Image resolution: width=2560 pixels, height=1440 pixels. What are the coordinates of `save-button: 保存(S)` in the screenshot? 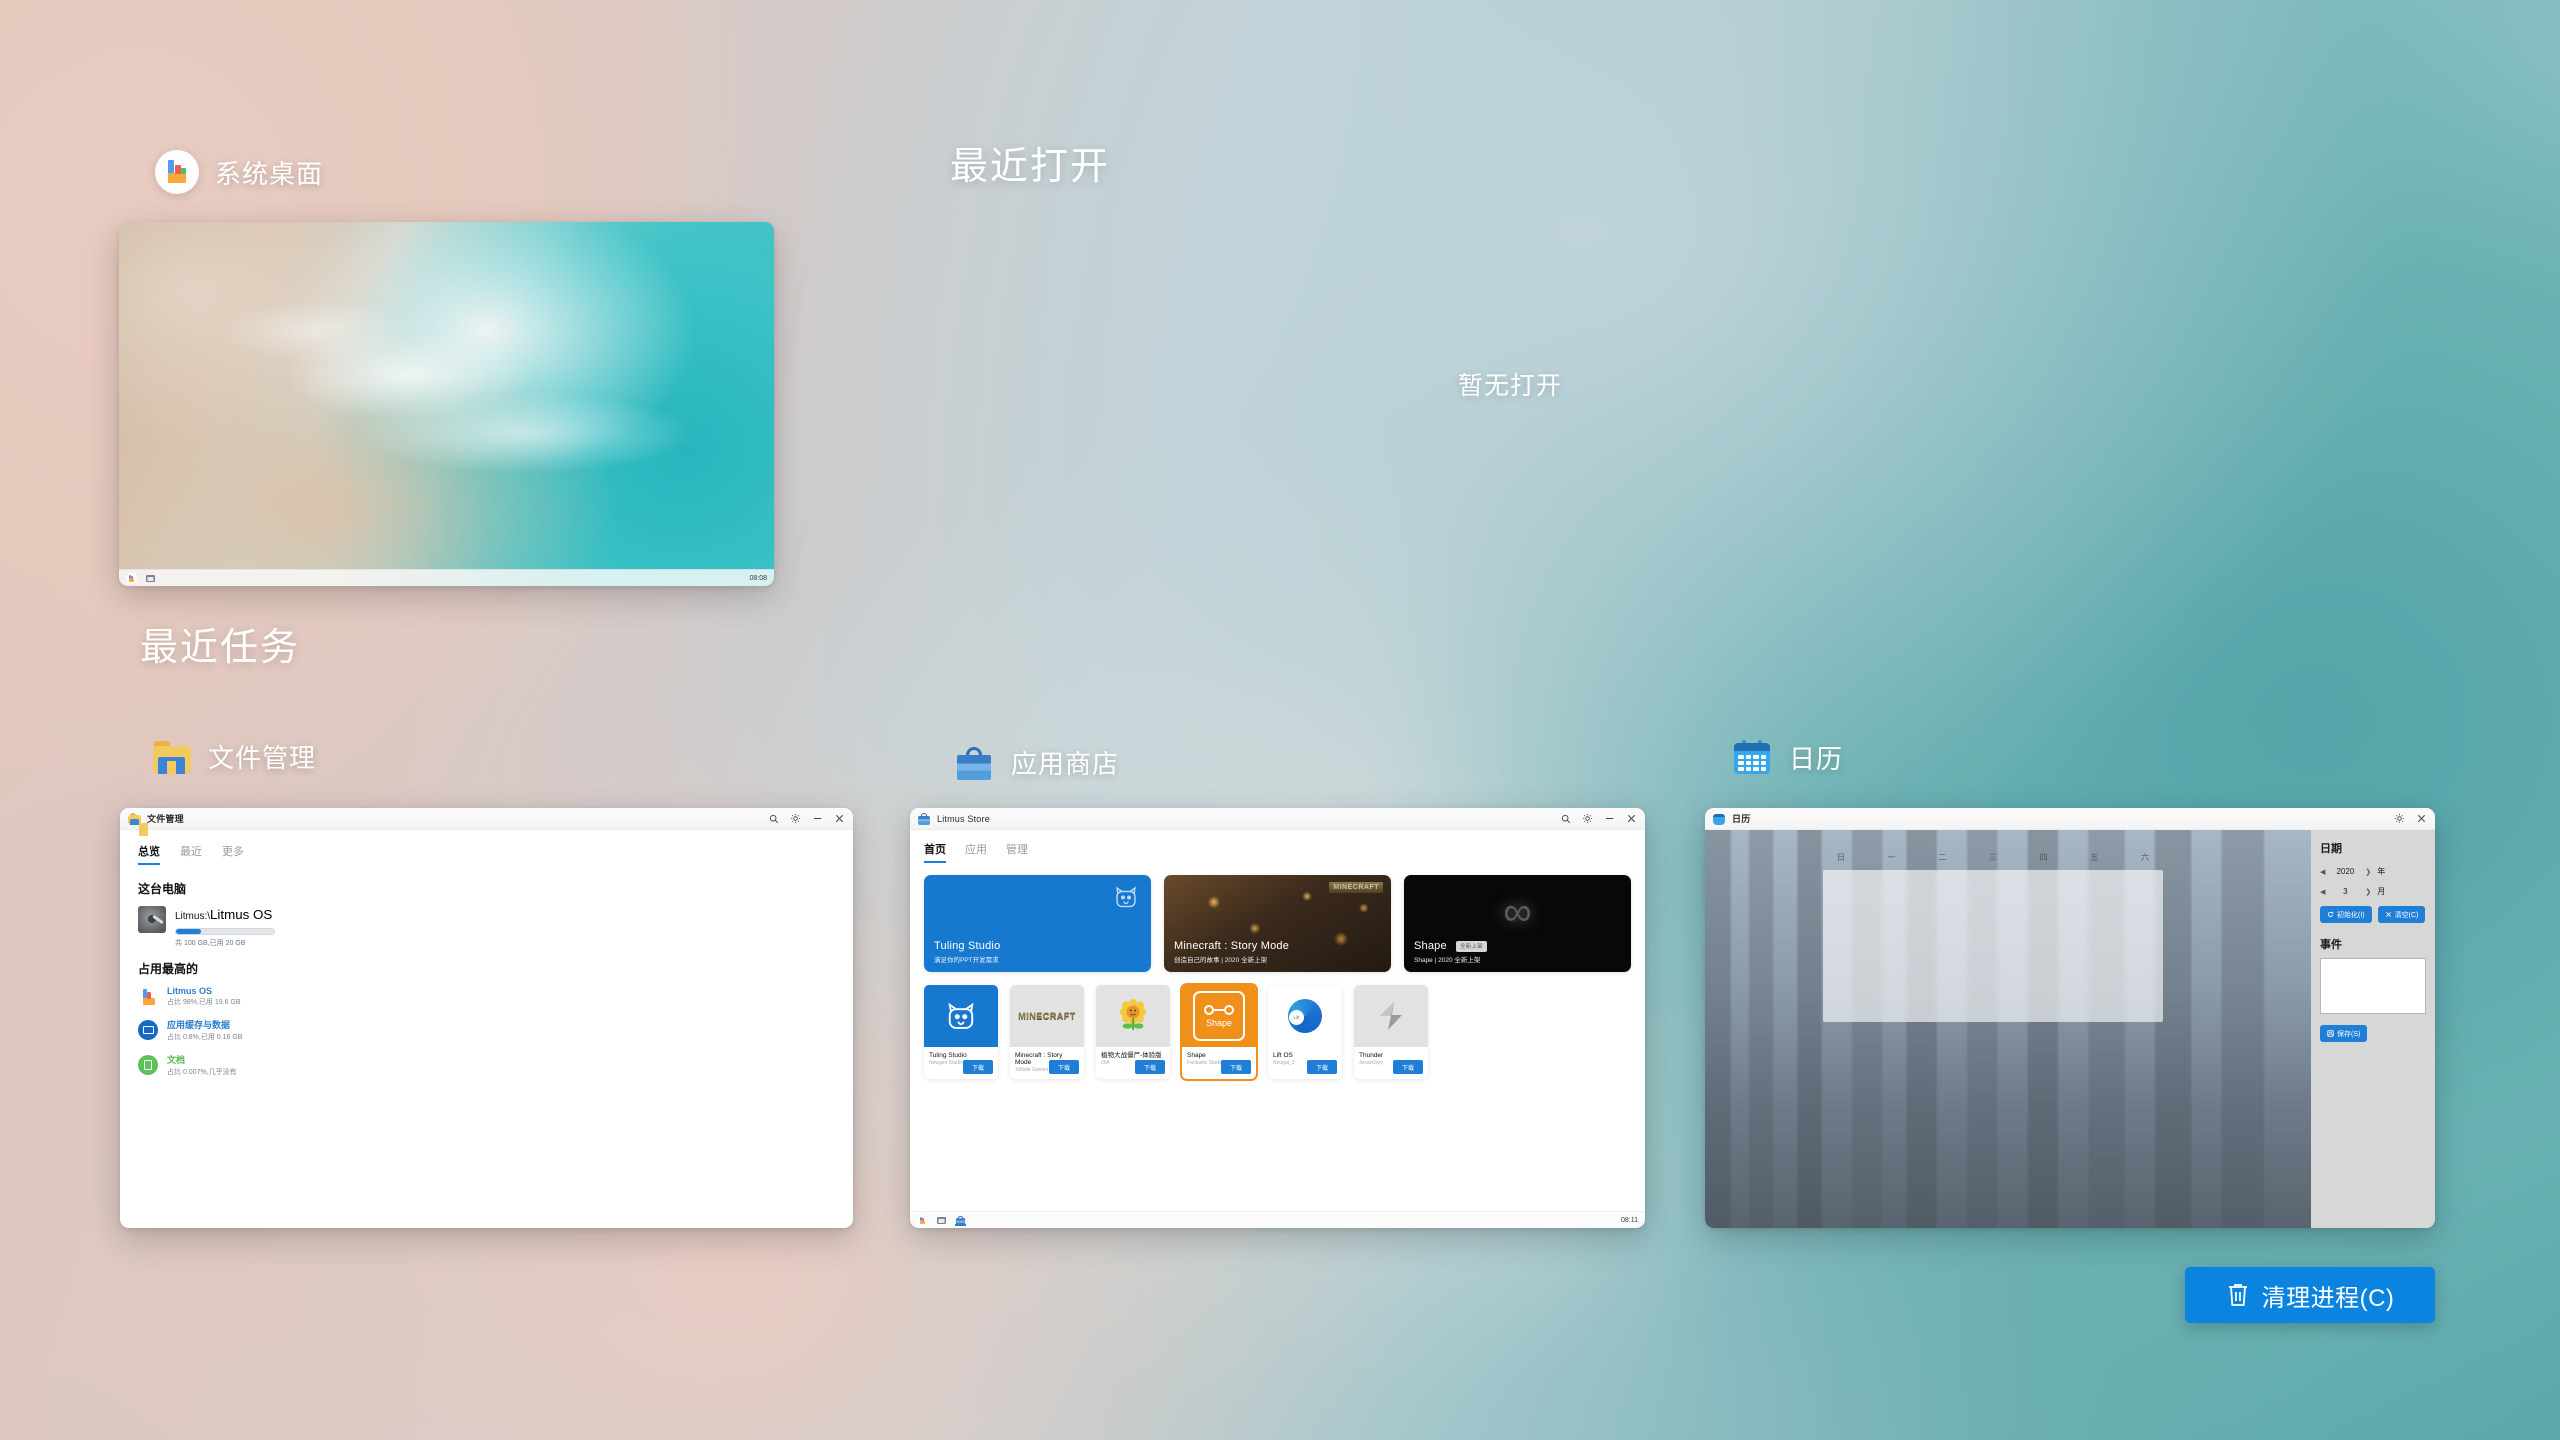 It's located at (2344, 1033).